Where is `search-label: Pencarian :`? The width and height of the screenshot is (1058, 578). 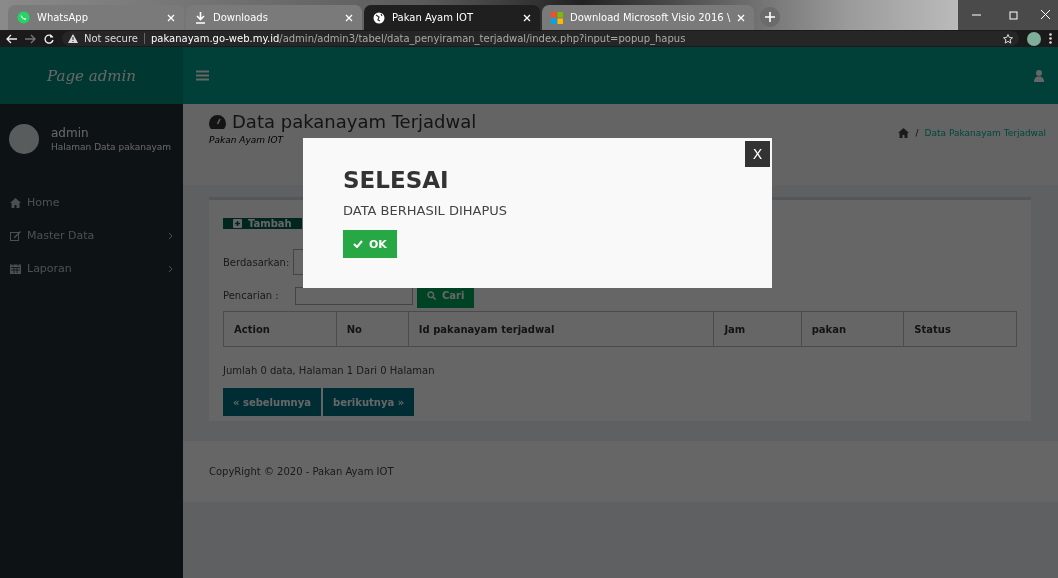
search-label: Pencarian : is located at coordinates (251, 295).